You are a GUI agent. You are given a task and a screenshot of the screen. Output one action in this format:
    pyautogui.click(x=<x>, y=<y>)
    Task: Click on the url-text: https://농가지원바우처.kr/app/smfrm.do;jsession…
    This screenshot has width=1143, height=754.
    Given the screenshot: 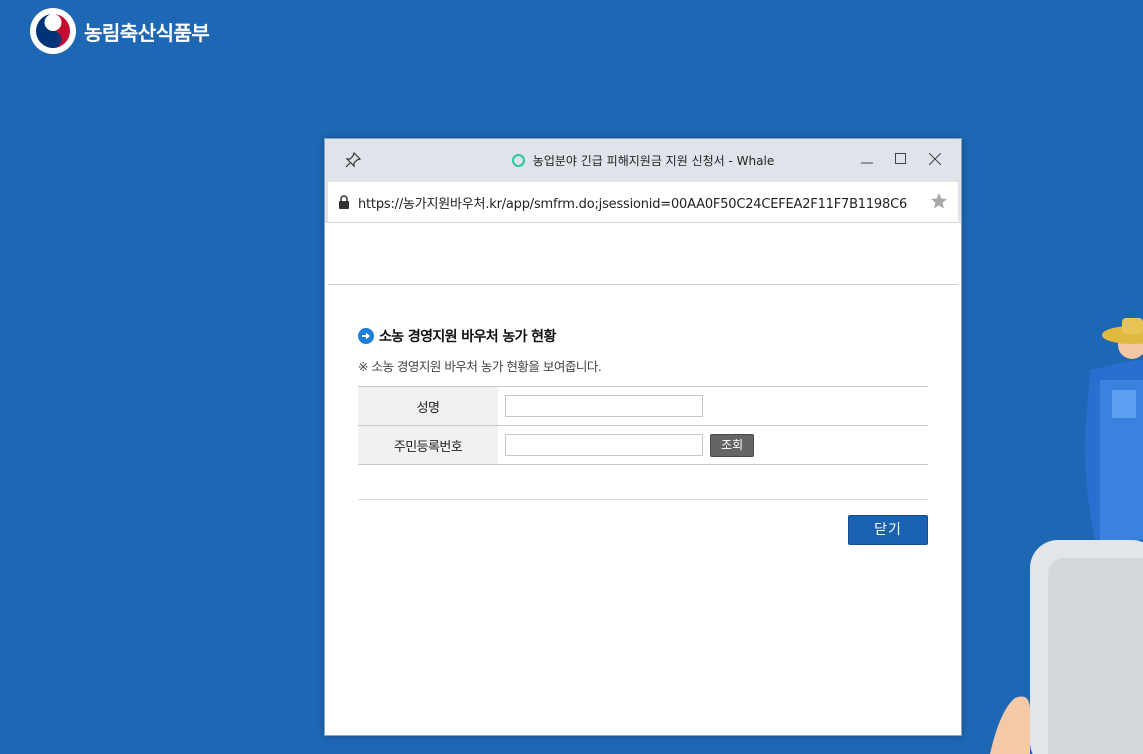 What is the action you would take?
    pyautogui.click(x=636, y=202)
    